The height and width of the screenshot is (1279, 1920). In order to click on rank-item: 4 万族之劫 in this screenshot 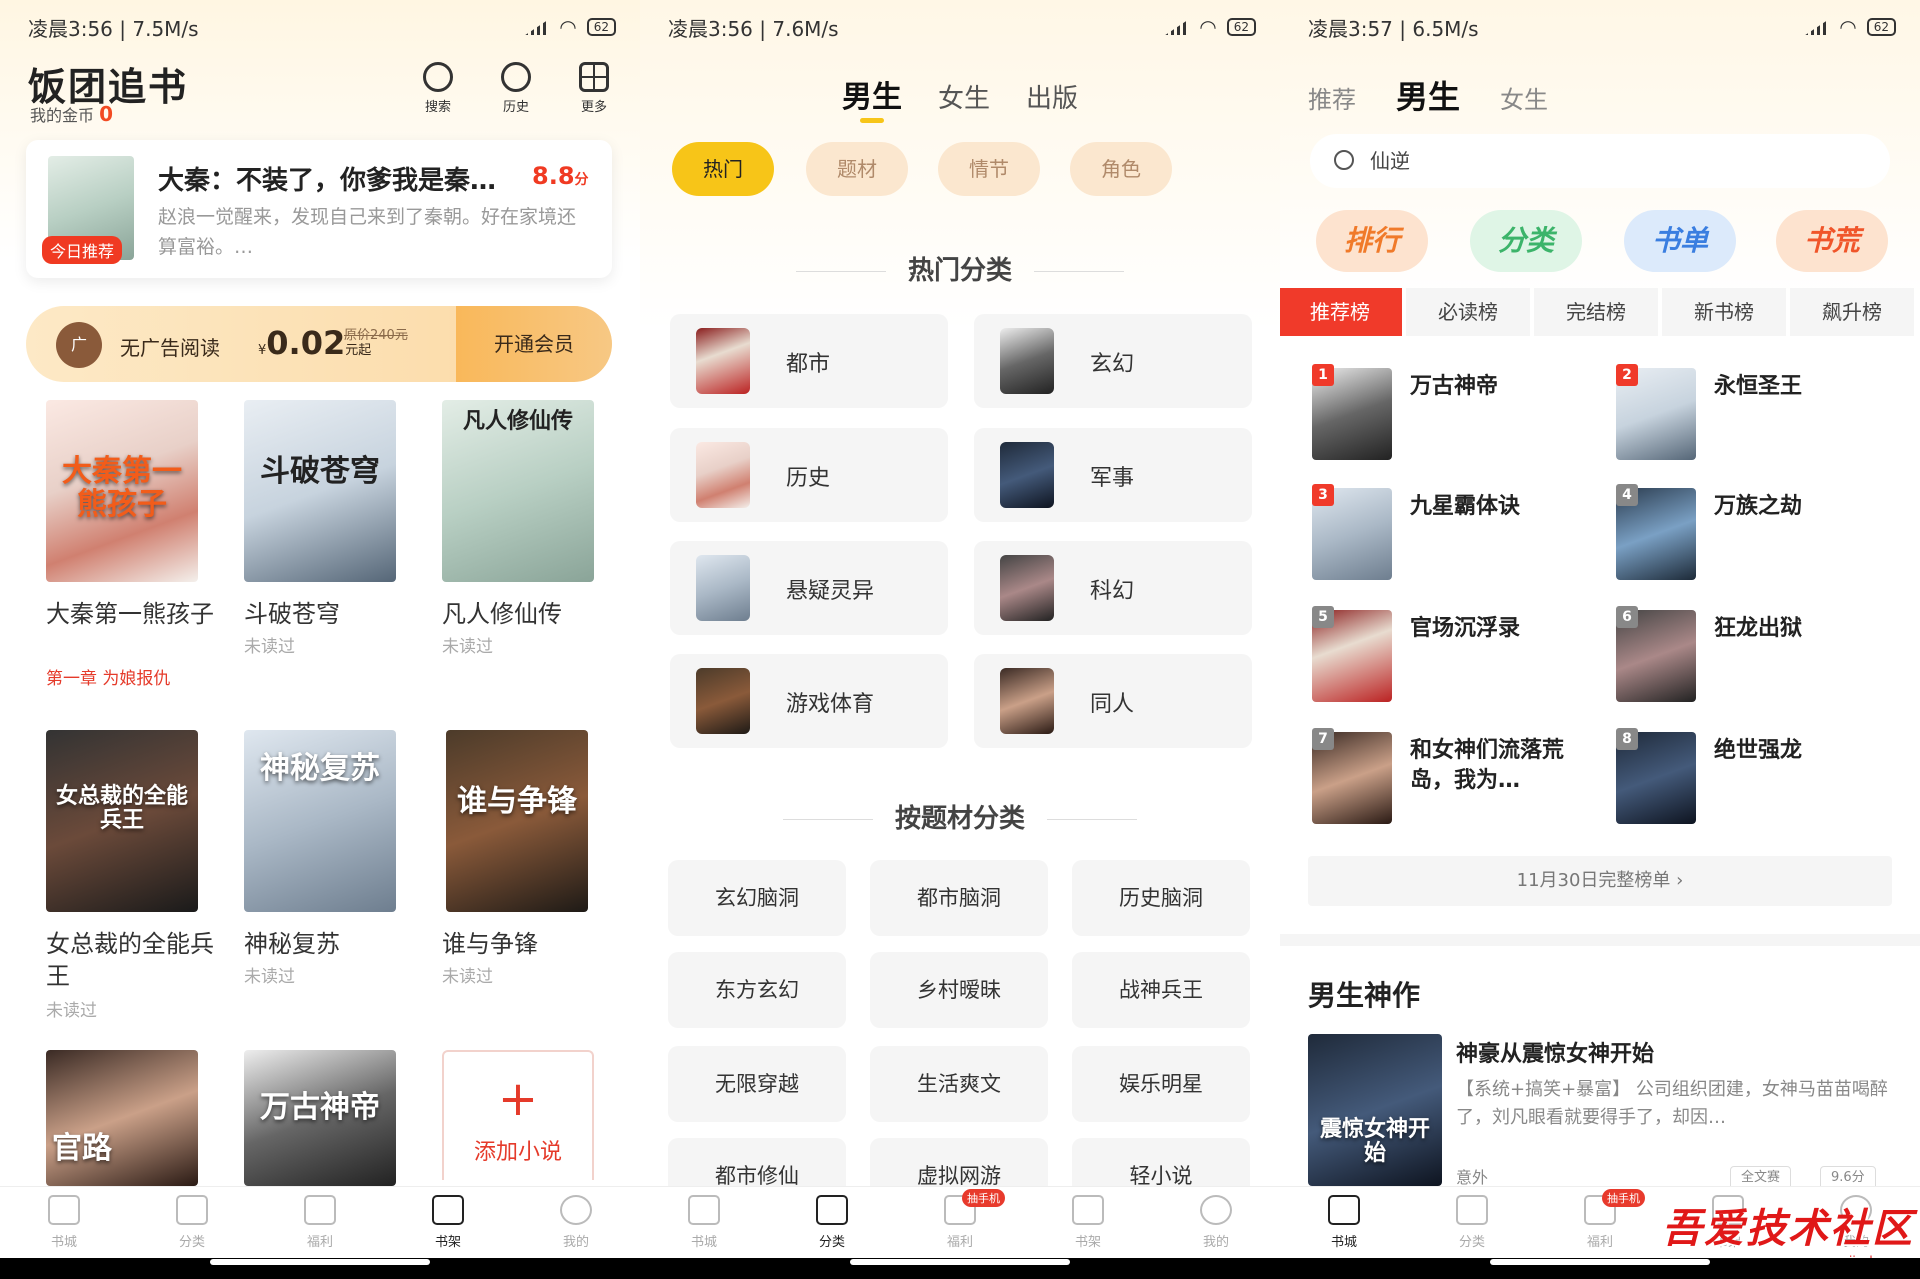, I will do `click(1766, 536)`.